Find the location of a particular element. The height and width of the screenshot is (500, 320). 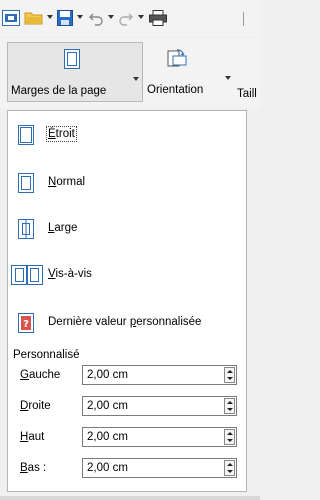

page-margins-button: Marges de la page is located at coordinates (75, 72).